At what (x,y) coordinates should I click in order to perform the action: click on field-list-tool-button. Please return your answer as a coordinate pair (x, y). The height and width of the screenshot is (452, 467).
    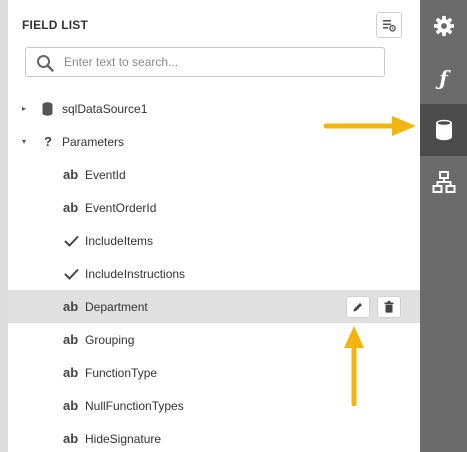
    Looking at the image, I should click on (443, 130).